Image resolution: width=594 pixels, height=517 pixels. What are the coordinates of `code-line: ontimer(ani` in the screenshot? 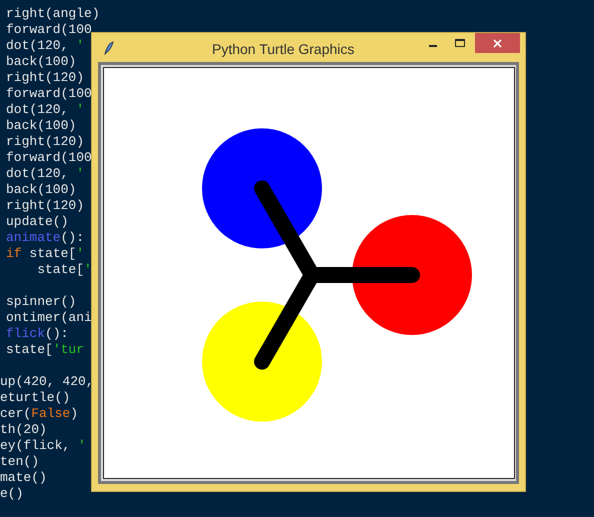 It's located at (49, 318).